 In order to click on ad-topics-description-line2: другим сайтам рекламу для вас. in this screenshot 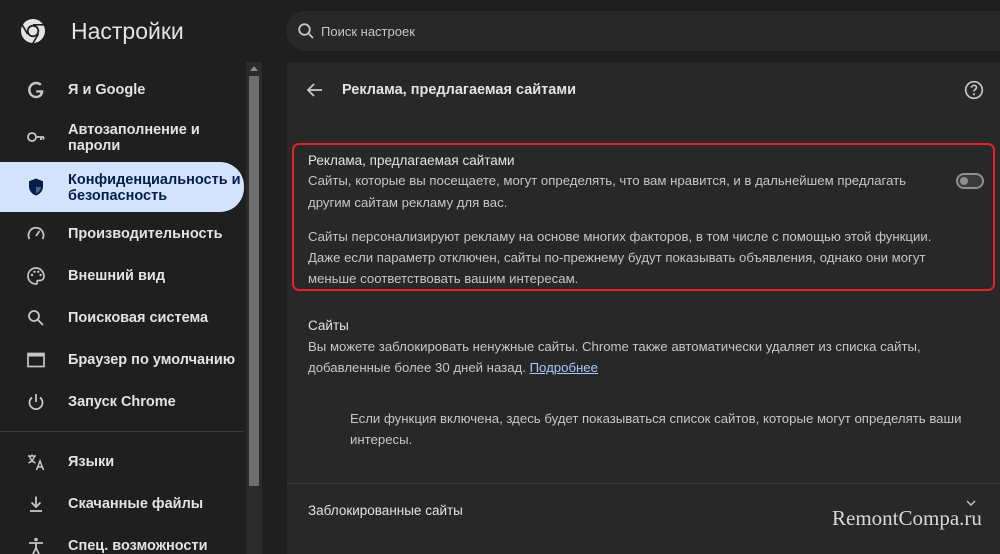, I will do `click(408, 202)`.